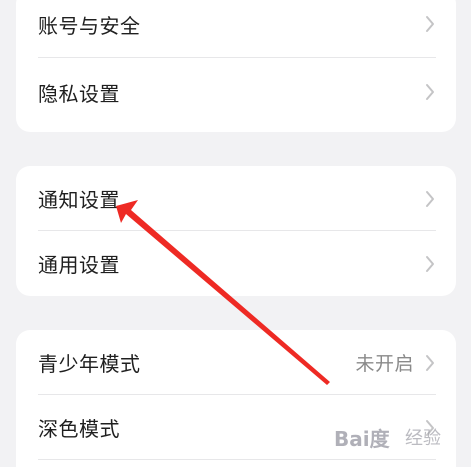 The width and height of the screenshot is (471, 467). What do you see at coordinates (89, 364) in the screenshot?
I see `settings-item-label: 青少年模式` at bounding box center [89, 364].